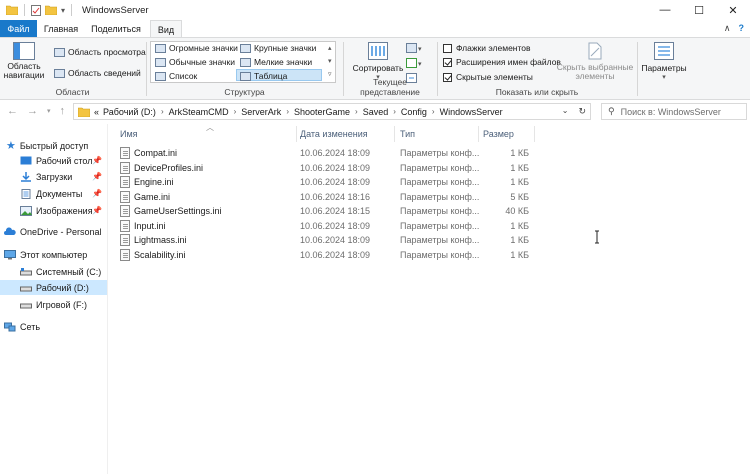 The height and width of the screenshot is (474, 750). What do you see at coordinates (53, 231) in the screenshot?
I see `sidebar-item-onedrive: OneDrive - Personal` at bounding box center [53, 231].